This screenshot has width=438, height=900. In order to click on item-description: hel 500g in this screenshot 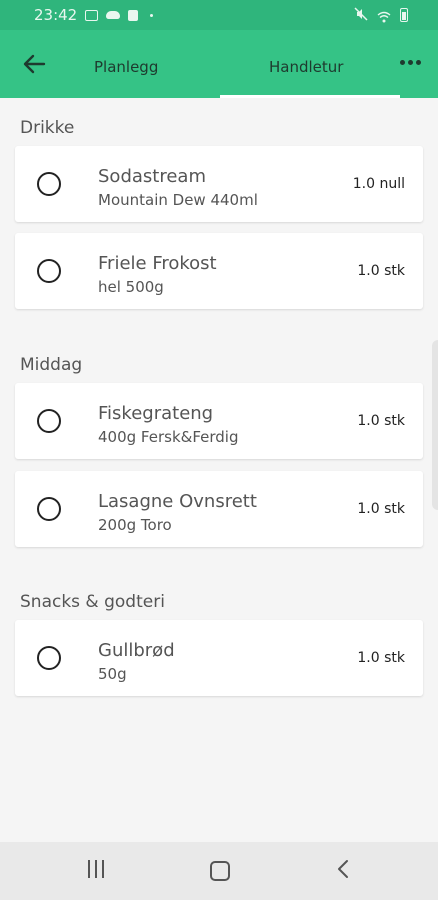, I will do `click(131, 287)`.